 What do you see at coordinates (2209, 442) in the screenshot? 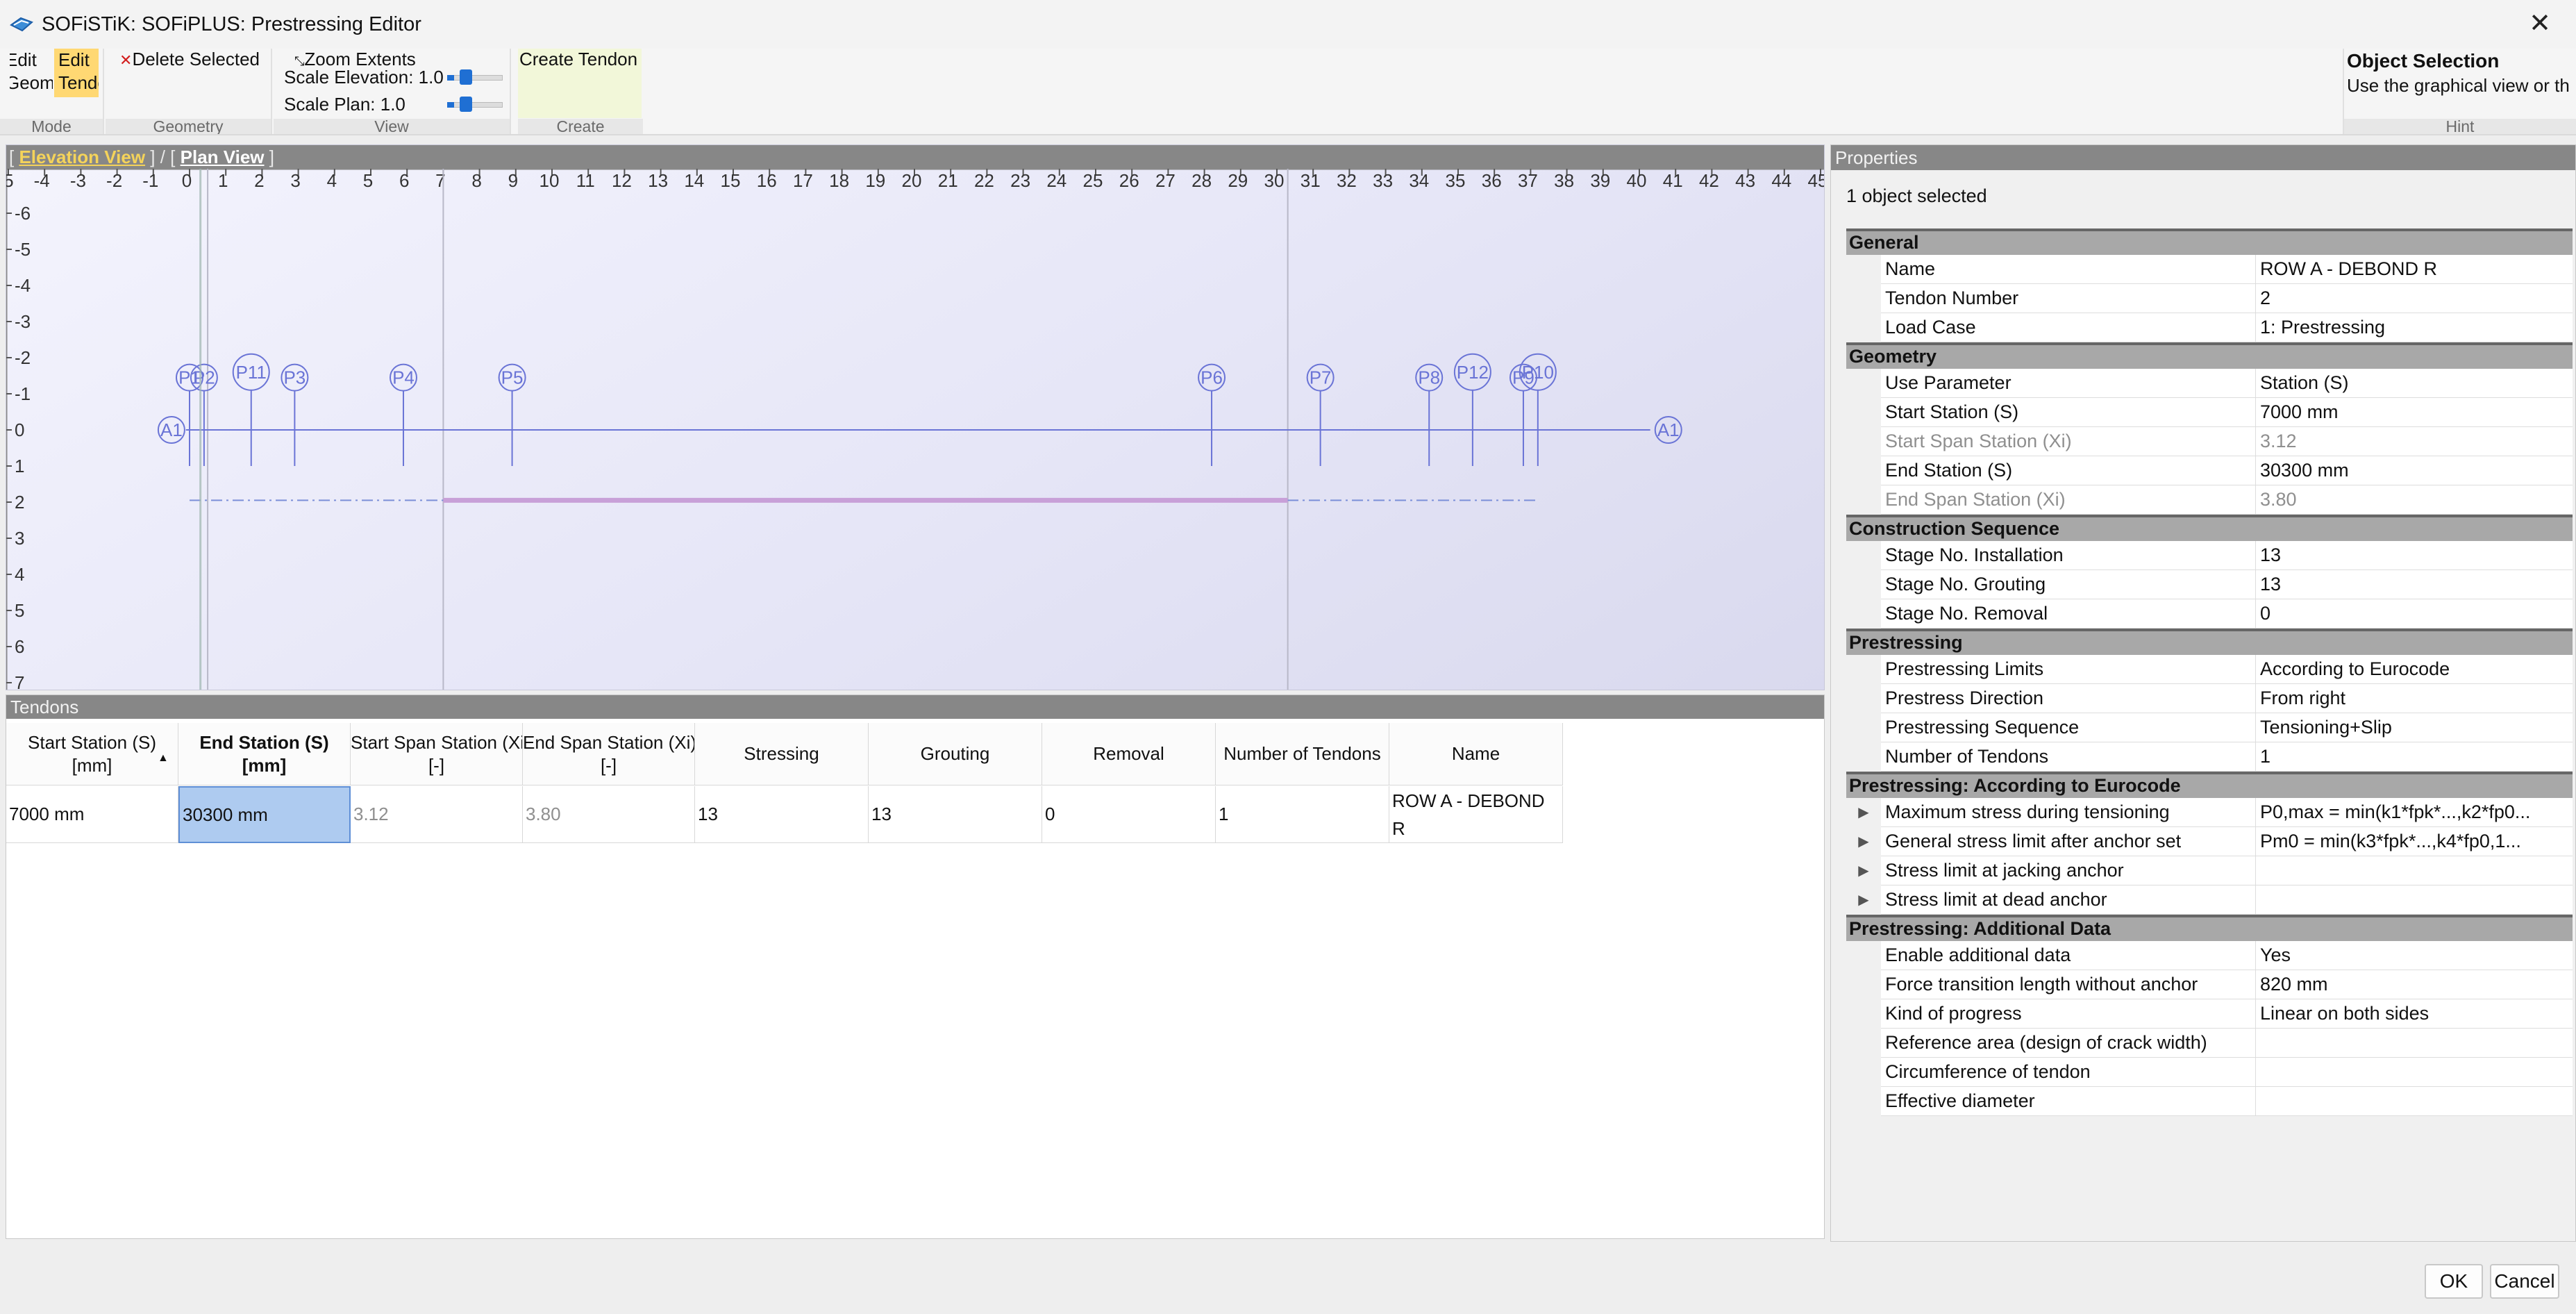
I see `property-row: Start Span Station (Xi) 3.12` at bounding box center [2209, 442].